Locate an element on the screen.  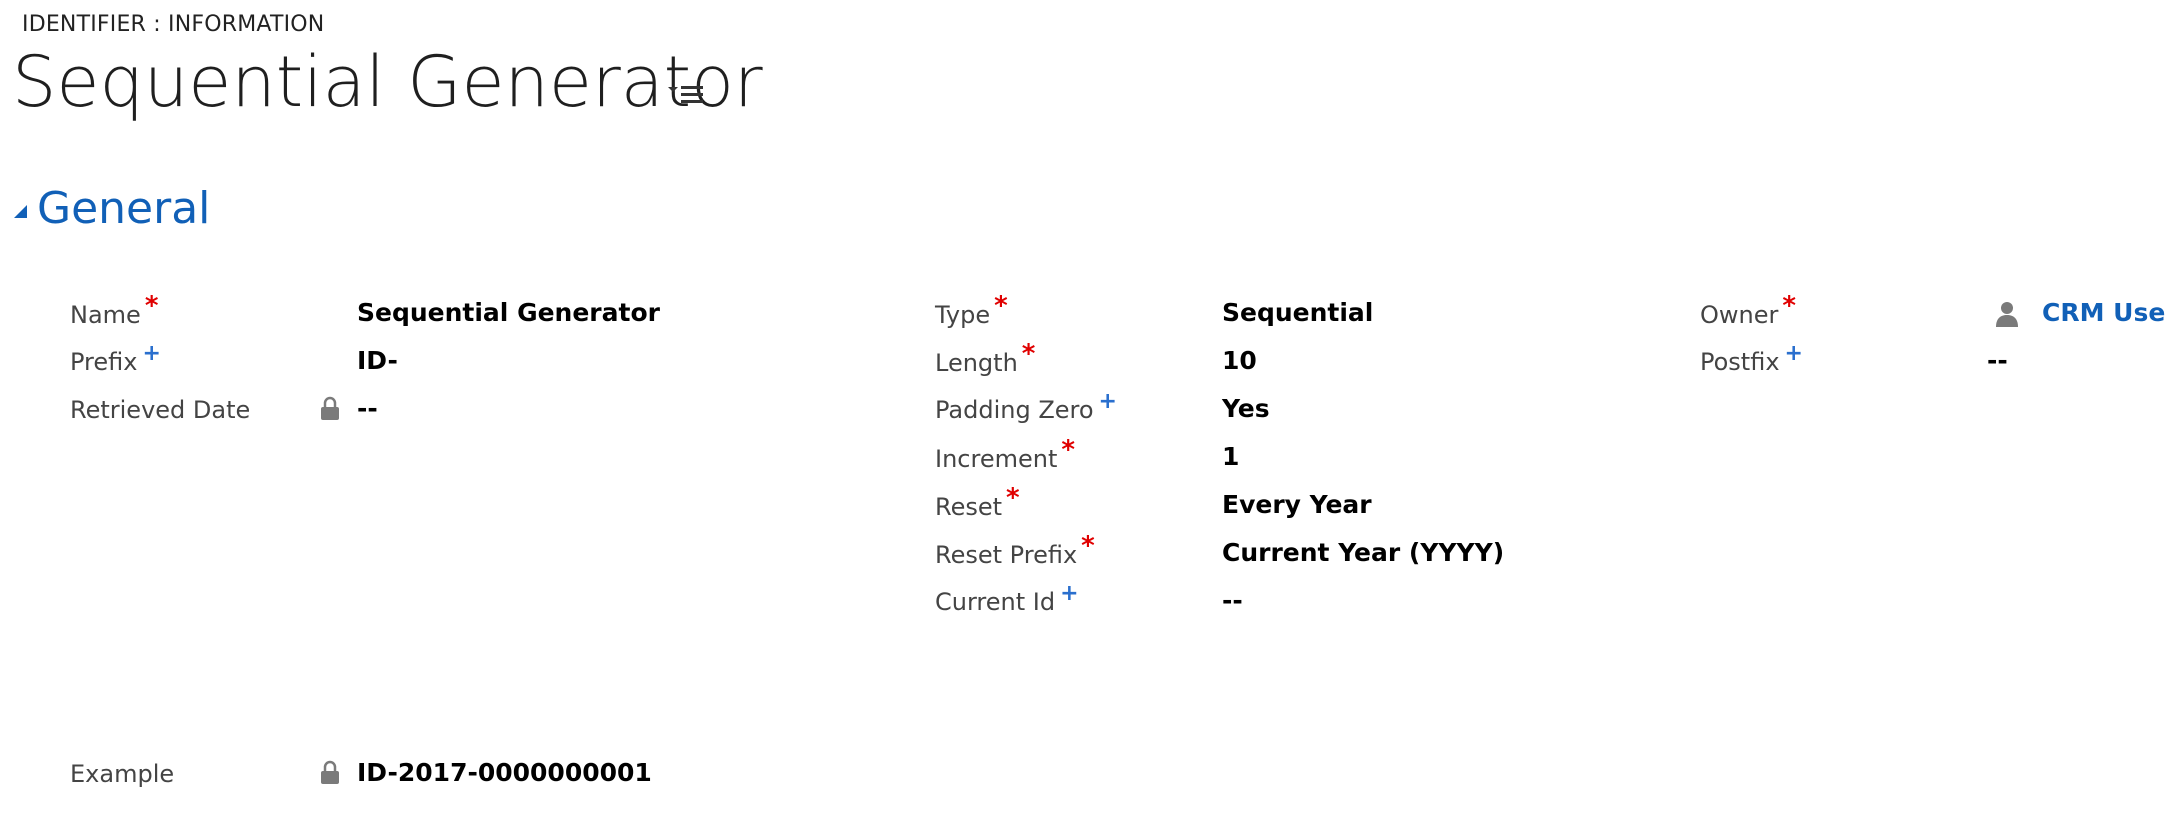
field-label-length: Length * is located at coordinates (985, 358).